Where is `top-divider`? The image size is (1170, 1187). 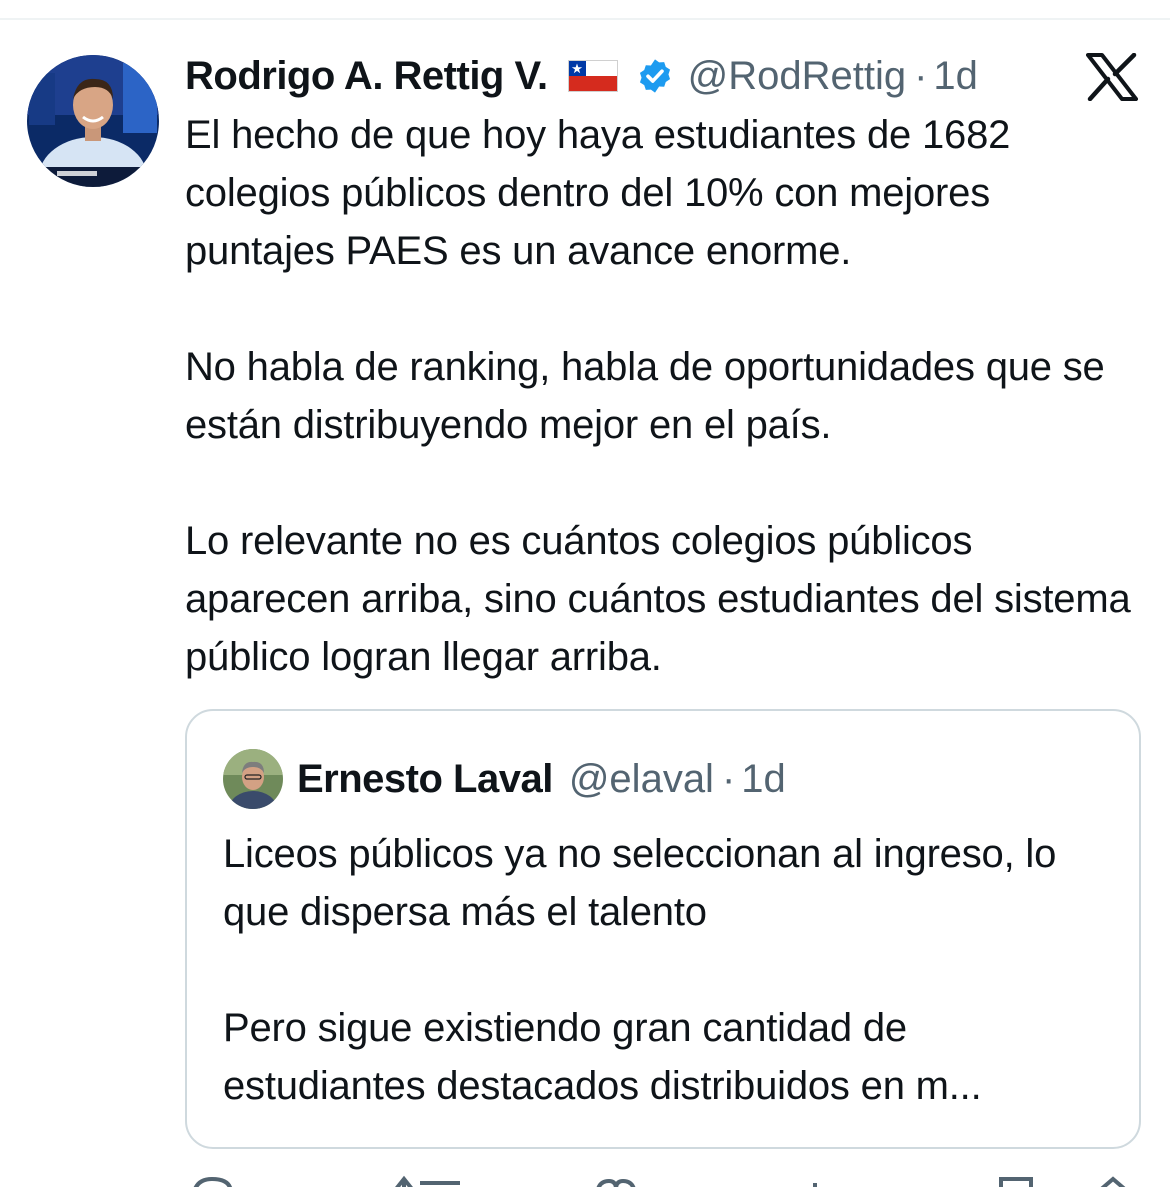
top-divider is located at coordinates (585, 19).